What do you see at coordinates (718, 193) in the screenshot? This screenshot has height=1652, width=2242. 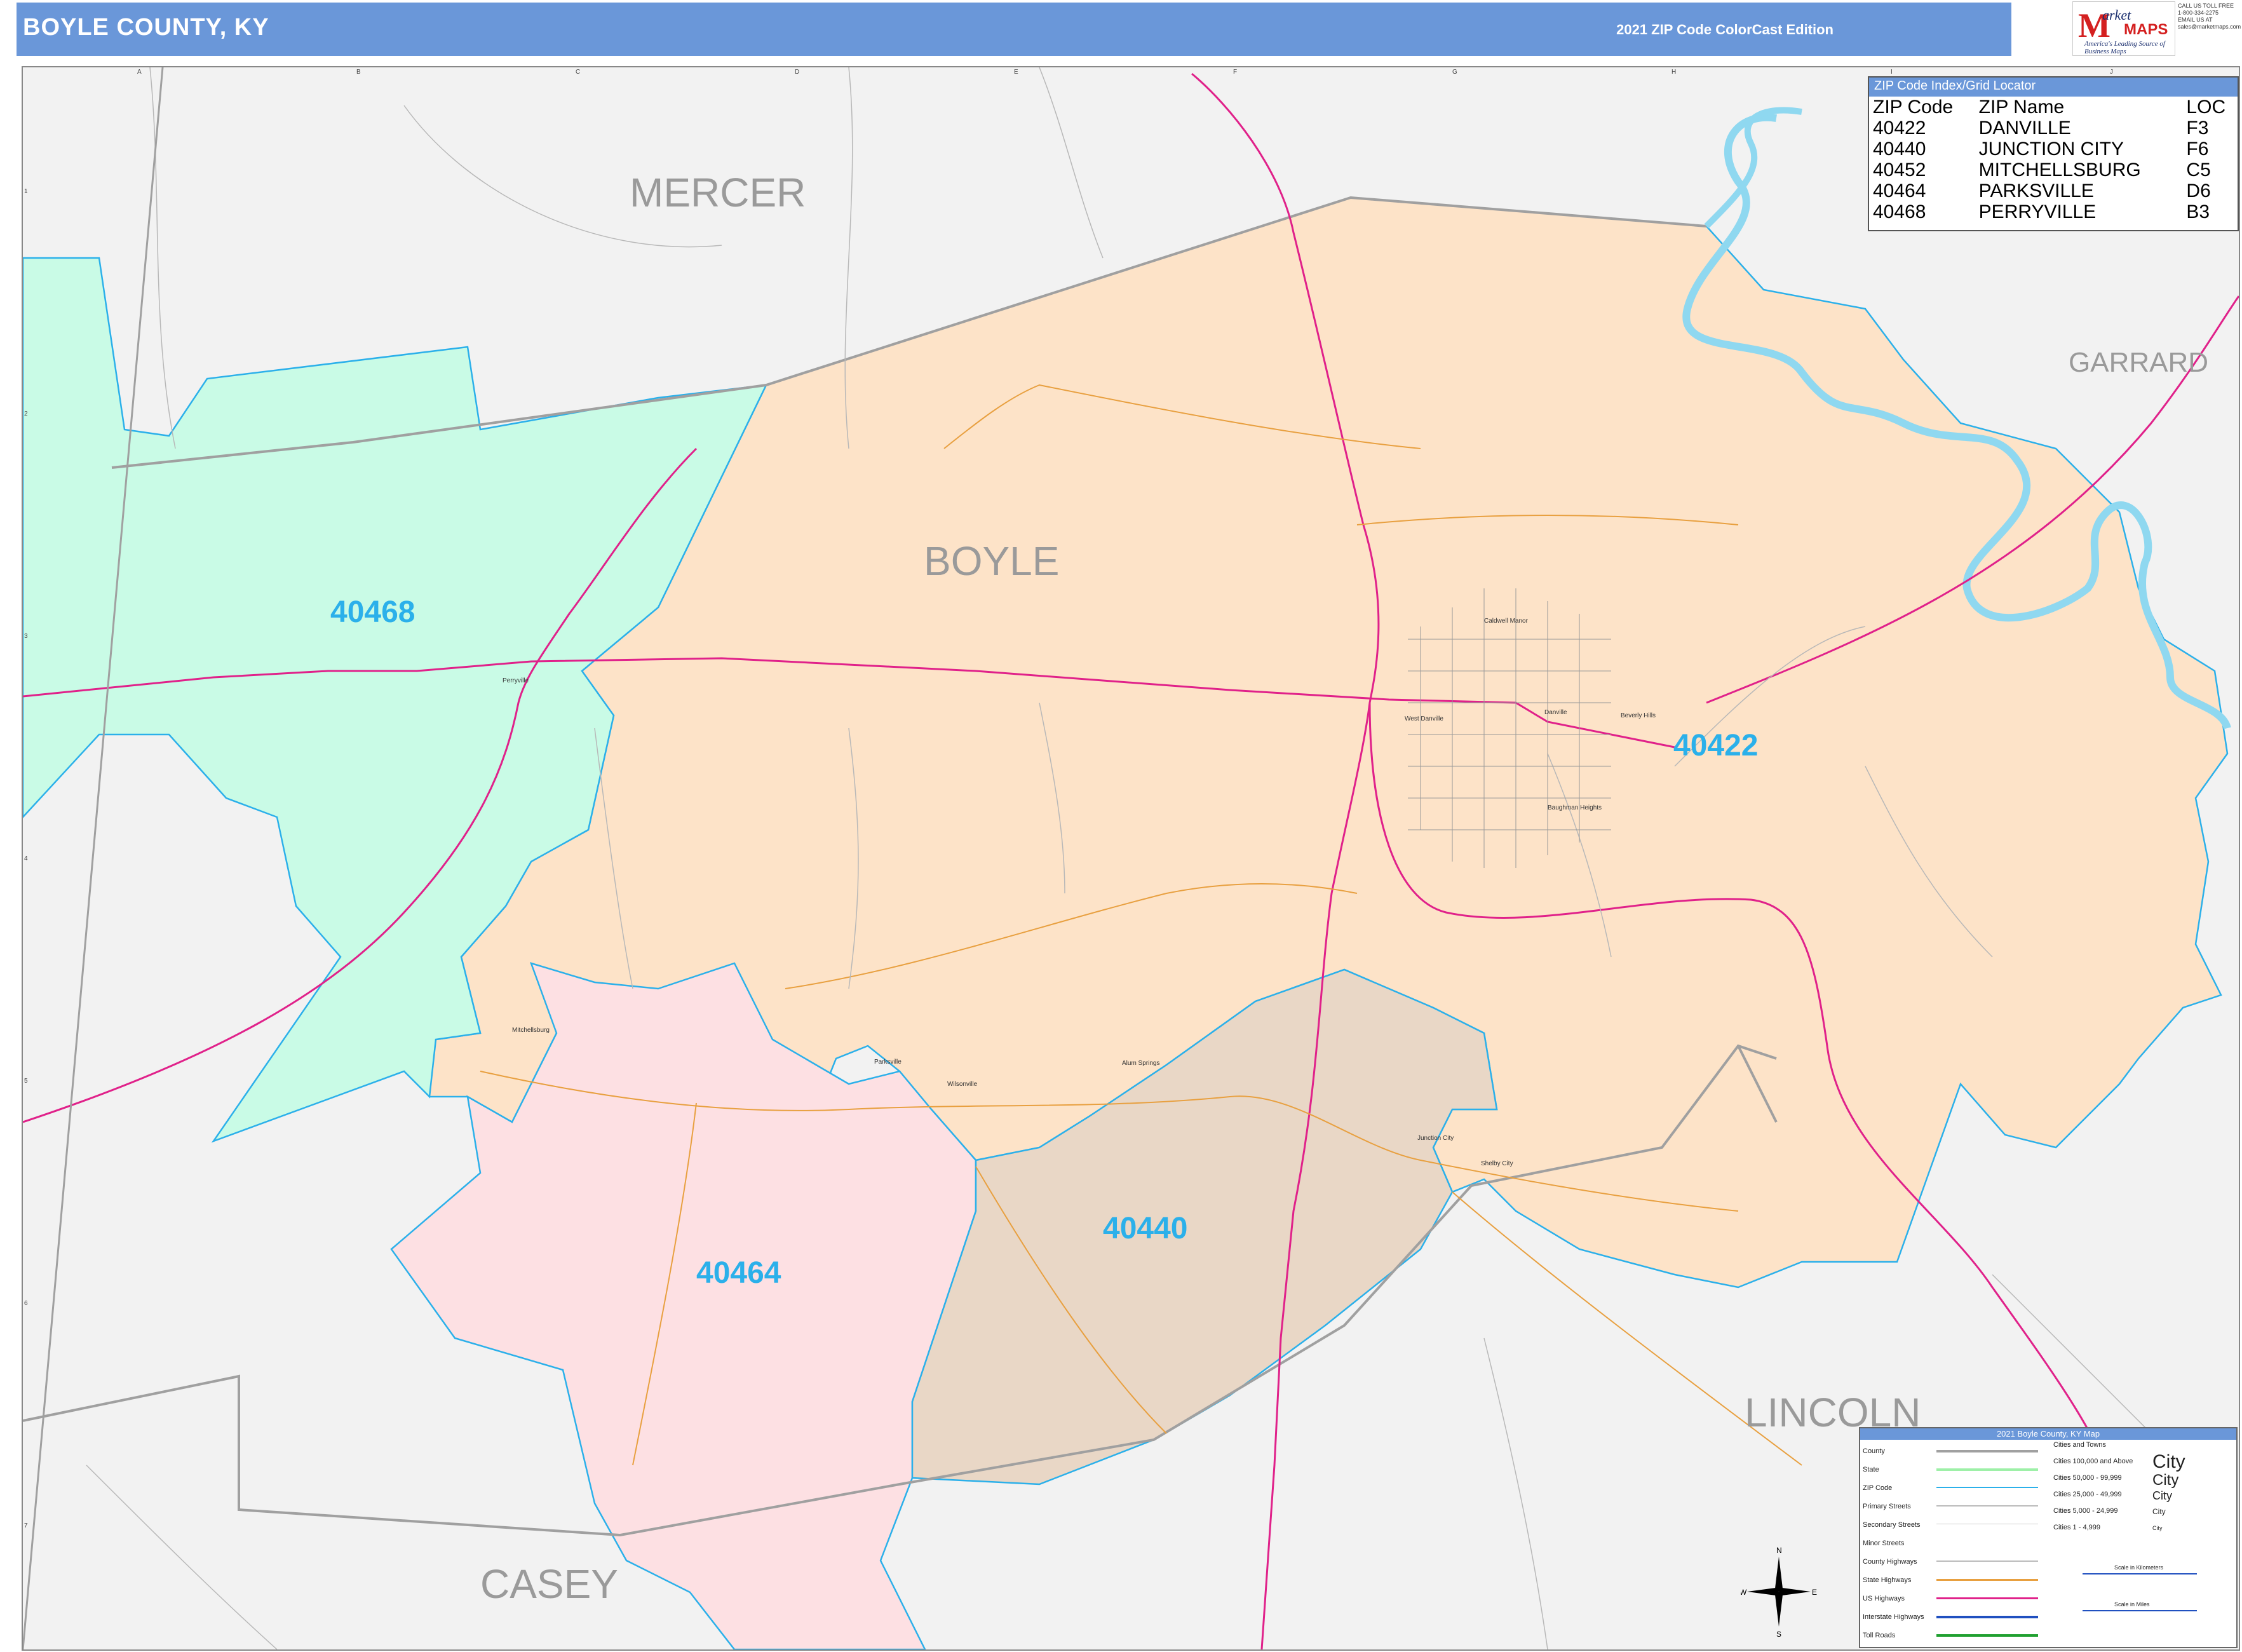 I see `county-label-mercer: MERCER` at bounding box center [718, 193].